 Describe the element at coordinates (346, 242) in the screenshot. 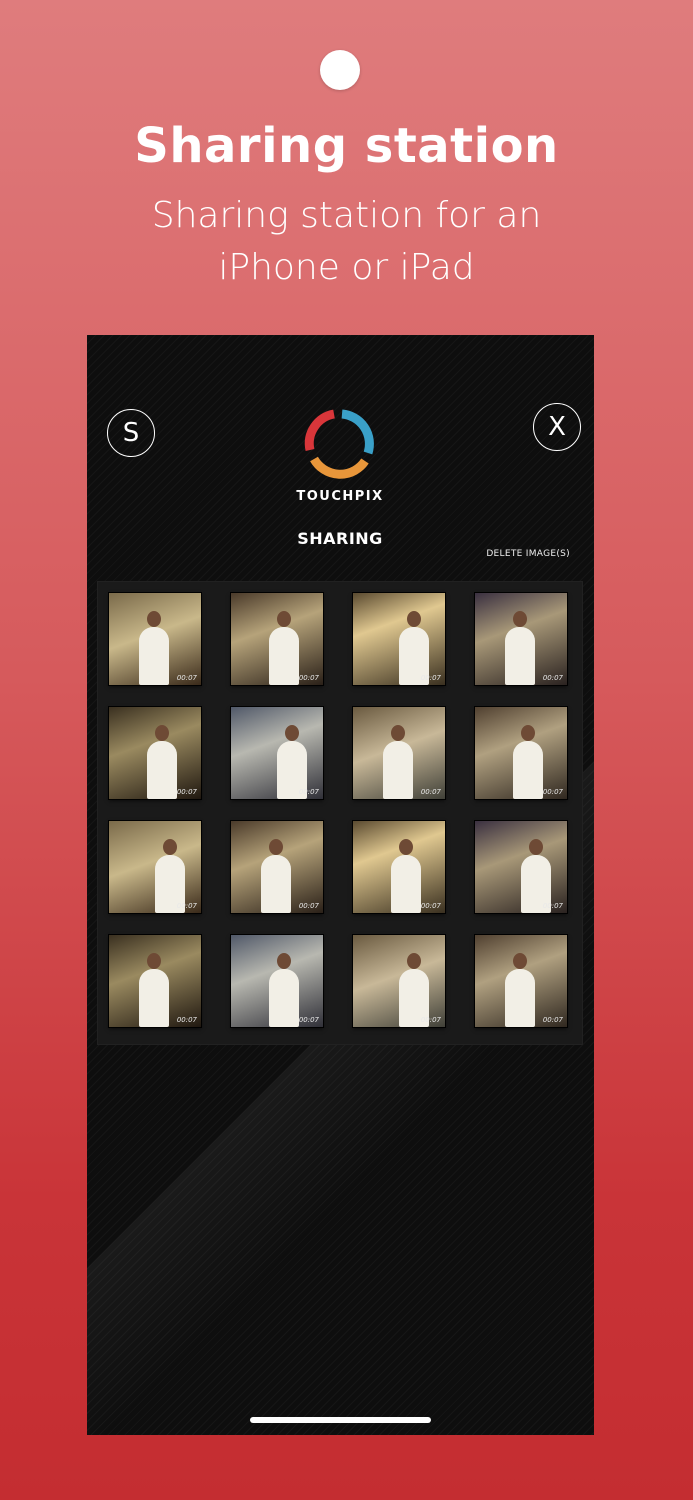

I see `page-subtitle: Sharing station for an iPhone or iPad` at that location.